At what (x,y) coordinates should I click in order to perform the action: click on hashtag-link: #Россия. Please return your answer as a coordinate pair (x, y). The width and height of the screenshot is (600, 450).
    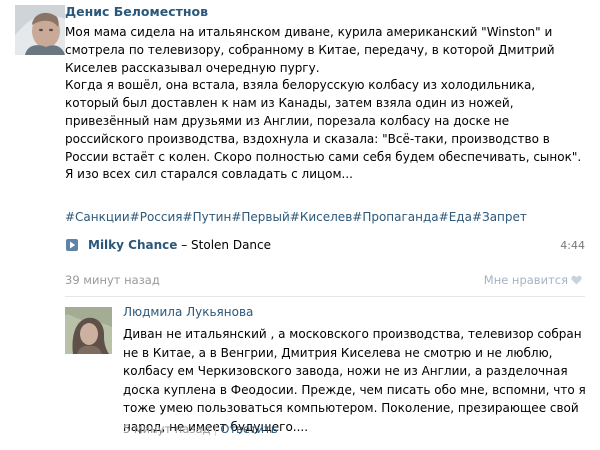
    Looking at the image, I should click on (156, 217).